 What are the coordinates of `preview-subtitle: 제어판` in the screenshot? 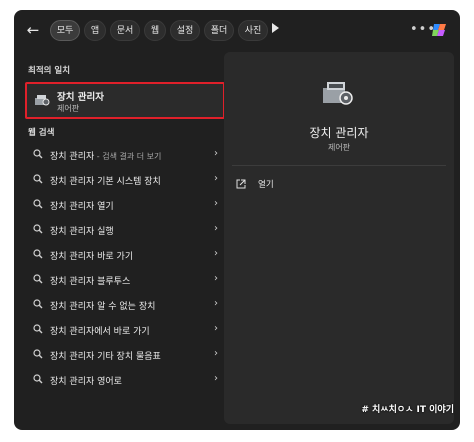 It's located at (339, 147).